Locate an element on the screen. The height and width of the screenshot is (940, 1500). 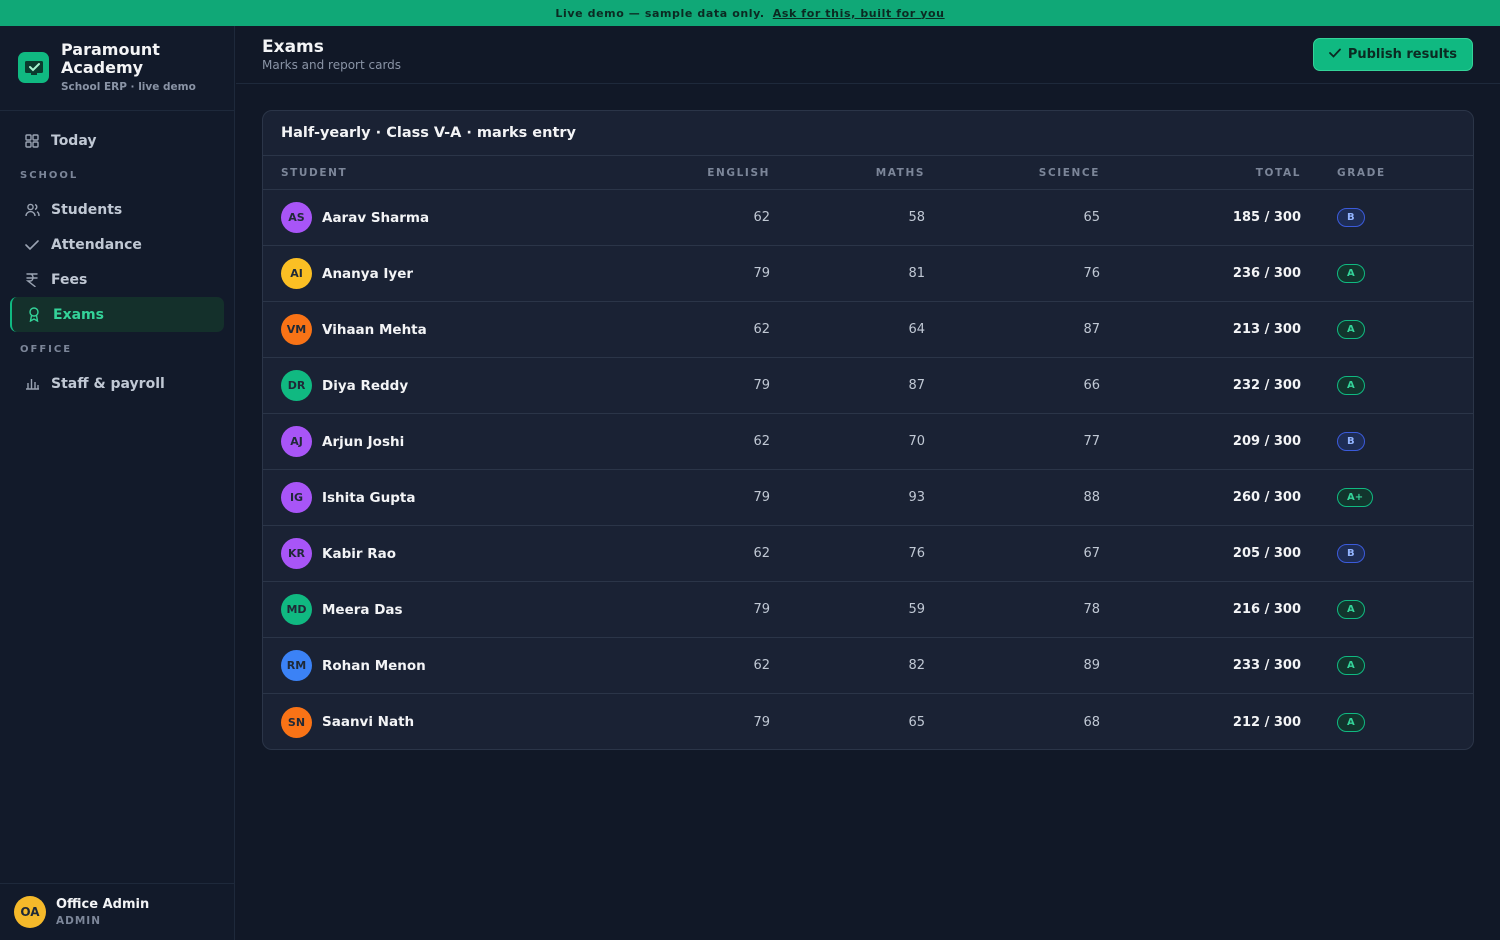
science-mark: 87 is located at coordinates (1012, 329).